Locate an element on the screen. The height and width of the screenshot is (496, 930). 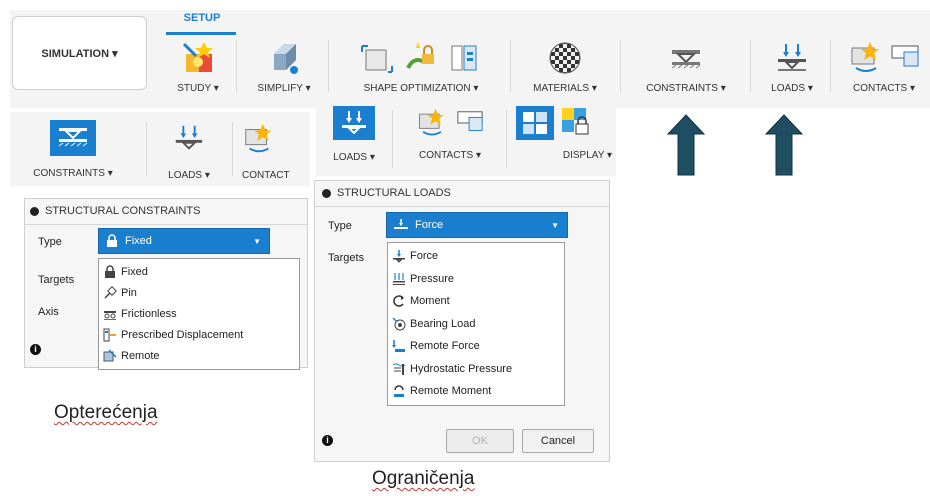
option-remote: Remote is located at coordinates (201, 355).